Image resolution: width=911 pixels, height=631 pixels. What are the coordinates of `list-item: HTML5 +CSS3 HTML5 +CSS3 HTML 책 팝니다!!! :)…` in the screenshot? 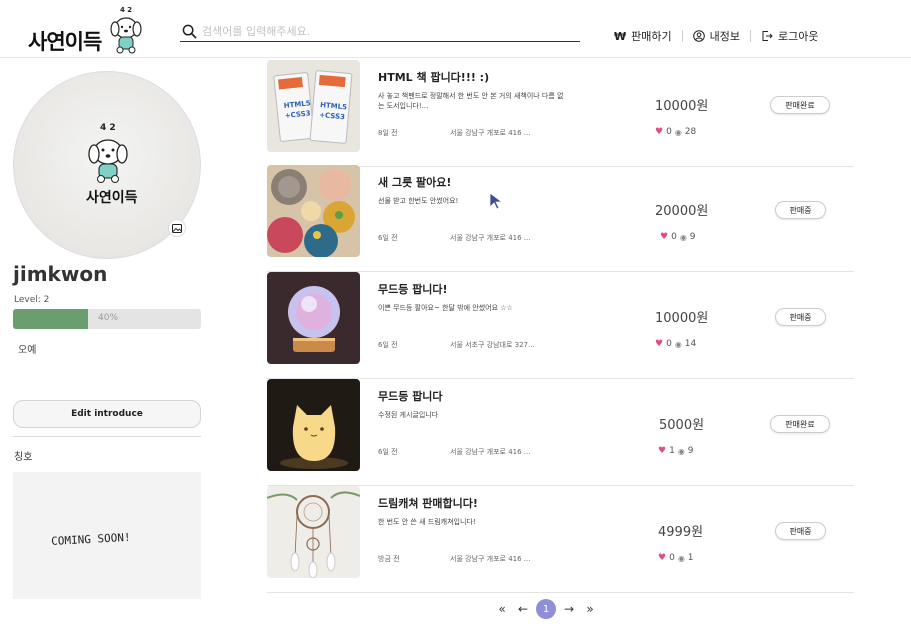 It's located at (560, 113).